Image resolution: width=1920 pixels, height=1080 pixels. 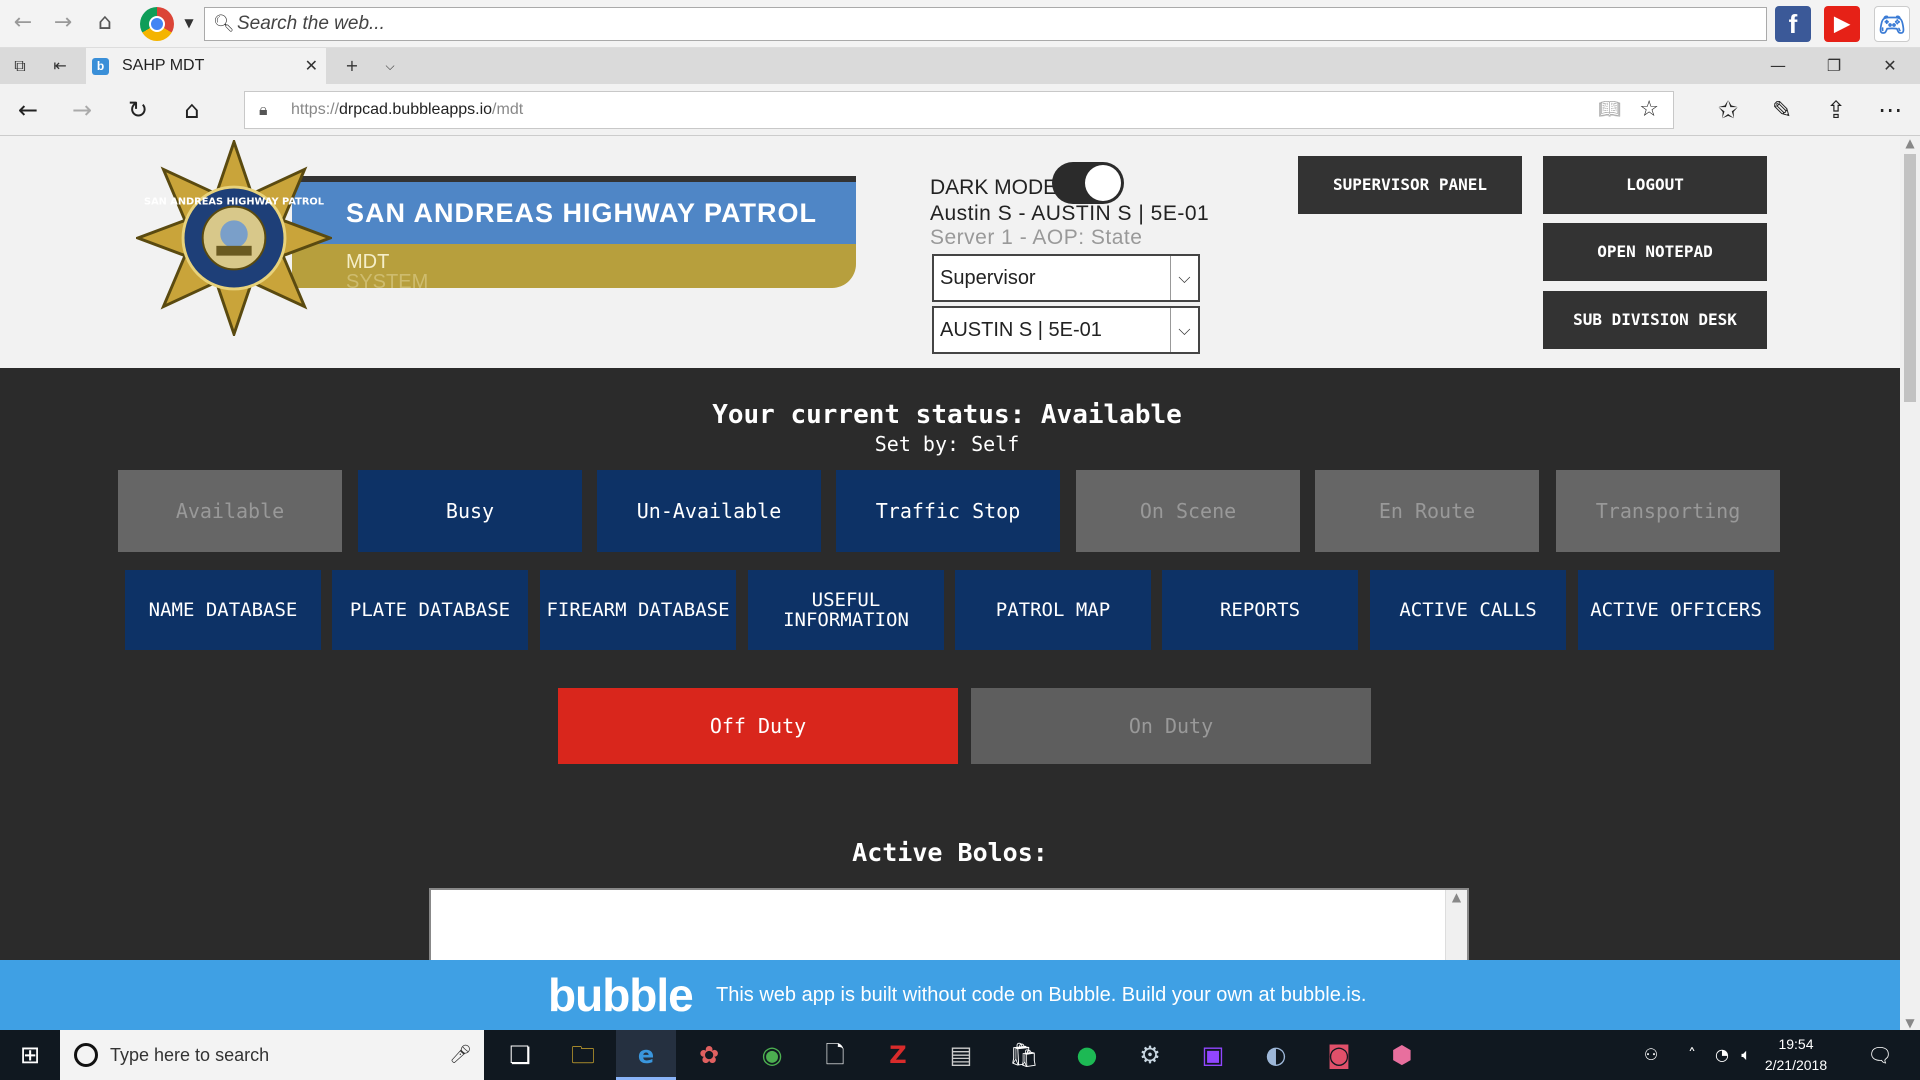 I want to click on patrol-map-button: PATROL MAP, so click(x=1053, y=610).